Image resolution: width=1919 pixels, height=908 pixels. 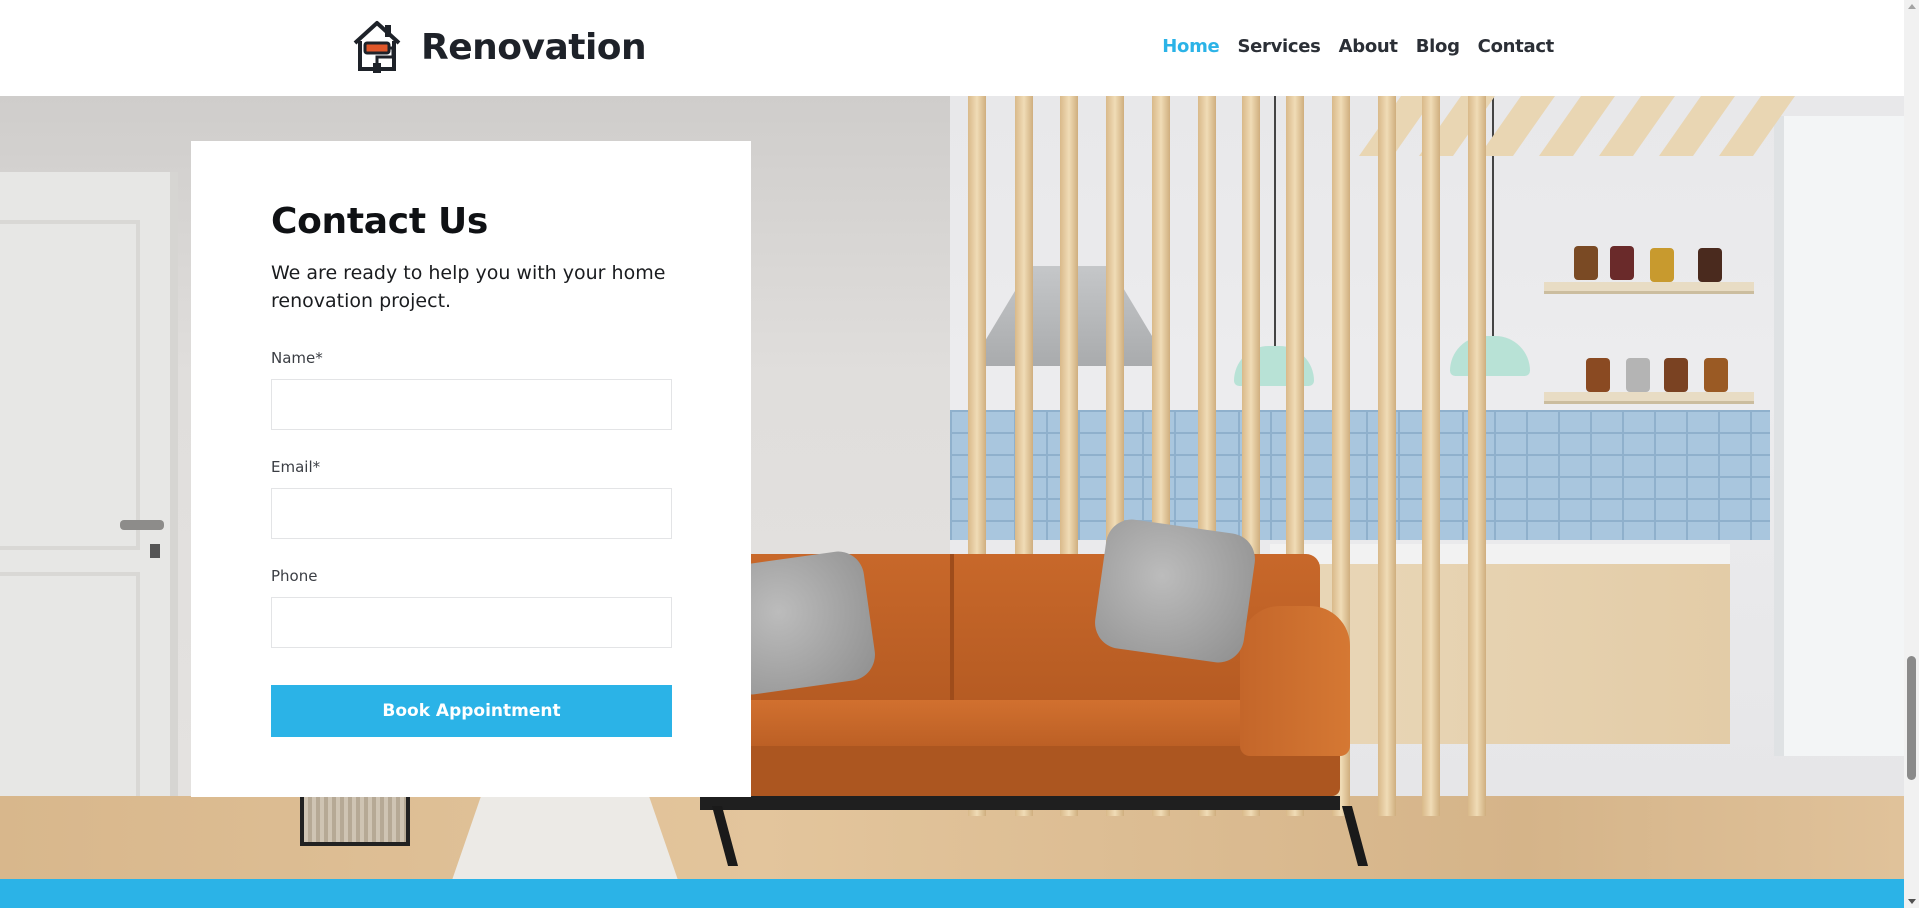 I want to click on name-label: Name*, so click(x=297, y=358).